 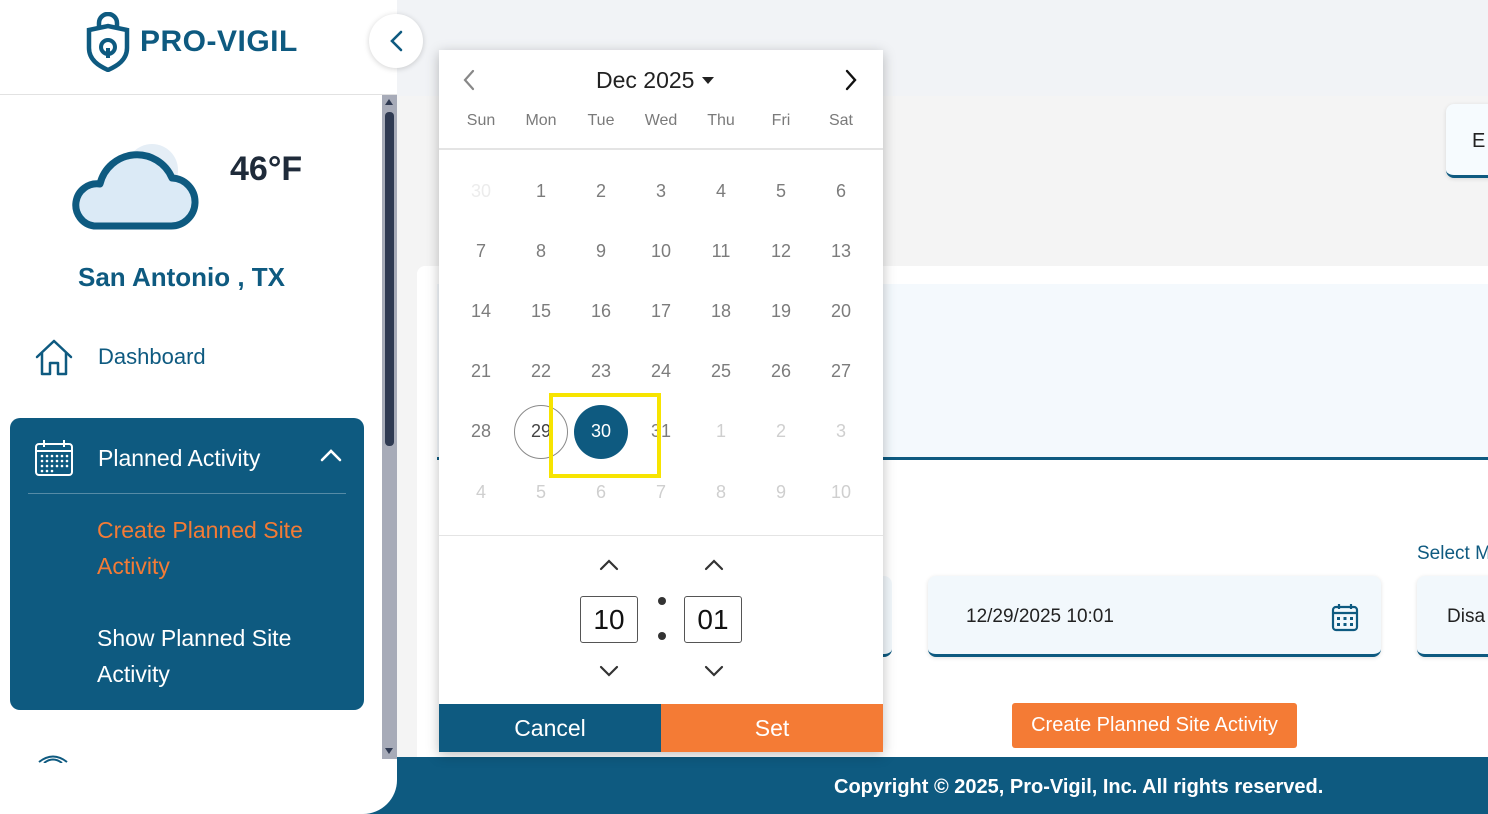 What do you see at coordinates (661, 535) in the screenshot?
I see `time-divider` at bounding box center [661, 535].